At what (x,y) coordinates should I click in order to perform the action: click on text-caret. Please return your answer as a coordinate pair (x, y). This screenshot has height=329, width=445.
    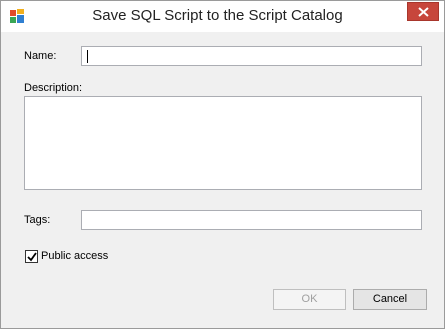
    Looking at the image, I should click on (87, 56).